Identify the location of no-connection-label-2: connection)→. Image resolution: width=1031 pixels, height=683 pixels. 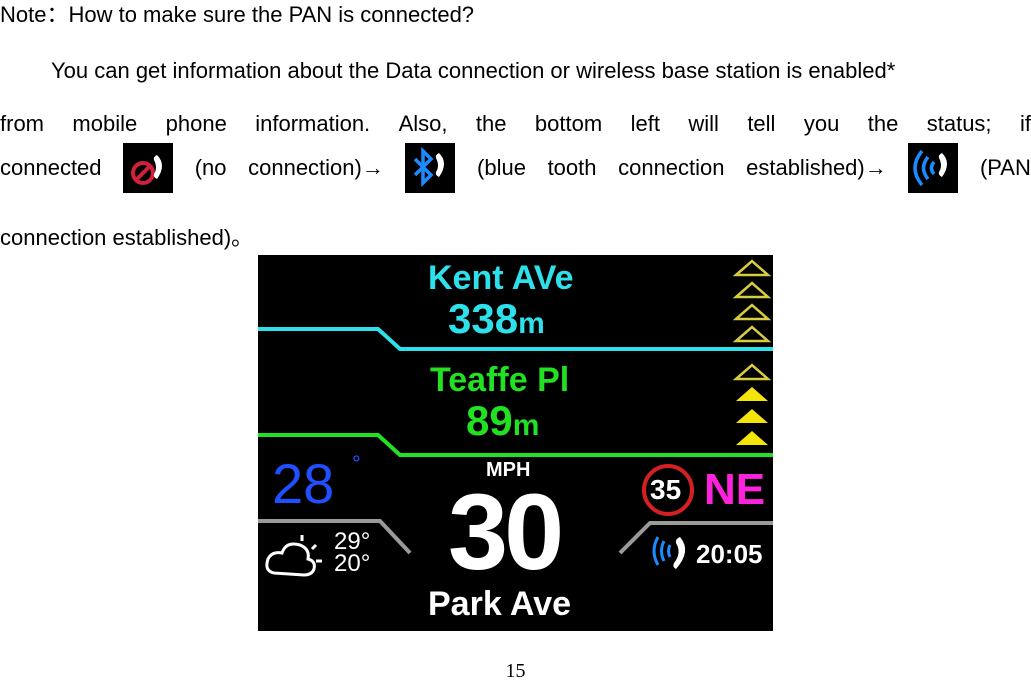
(316, 167).